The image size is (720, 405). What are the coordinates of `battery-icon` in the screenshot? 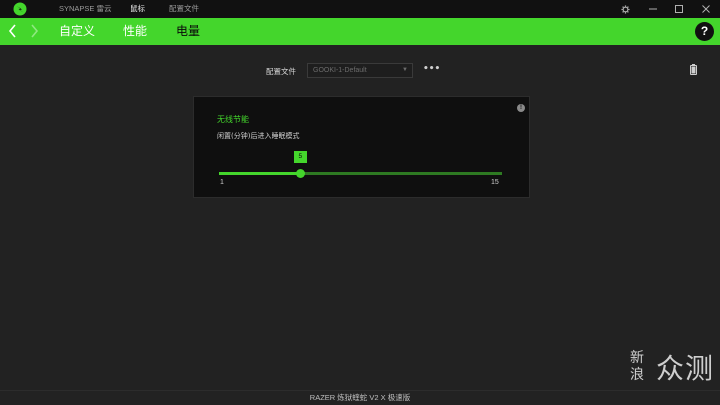 It's located at (693, 69).